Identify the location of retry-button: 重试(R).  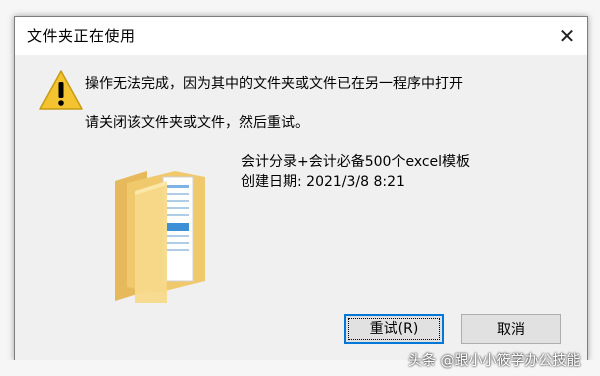
(394, 329).